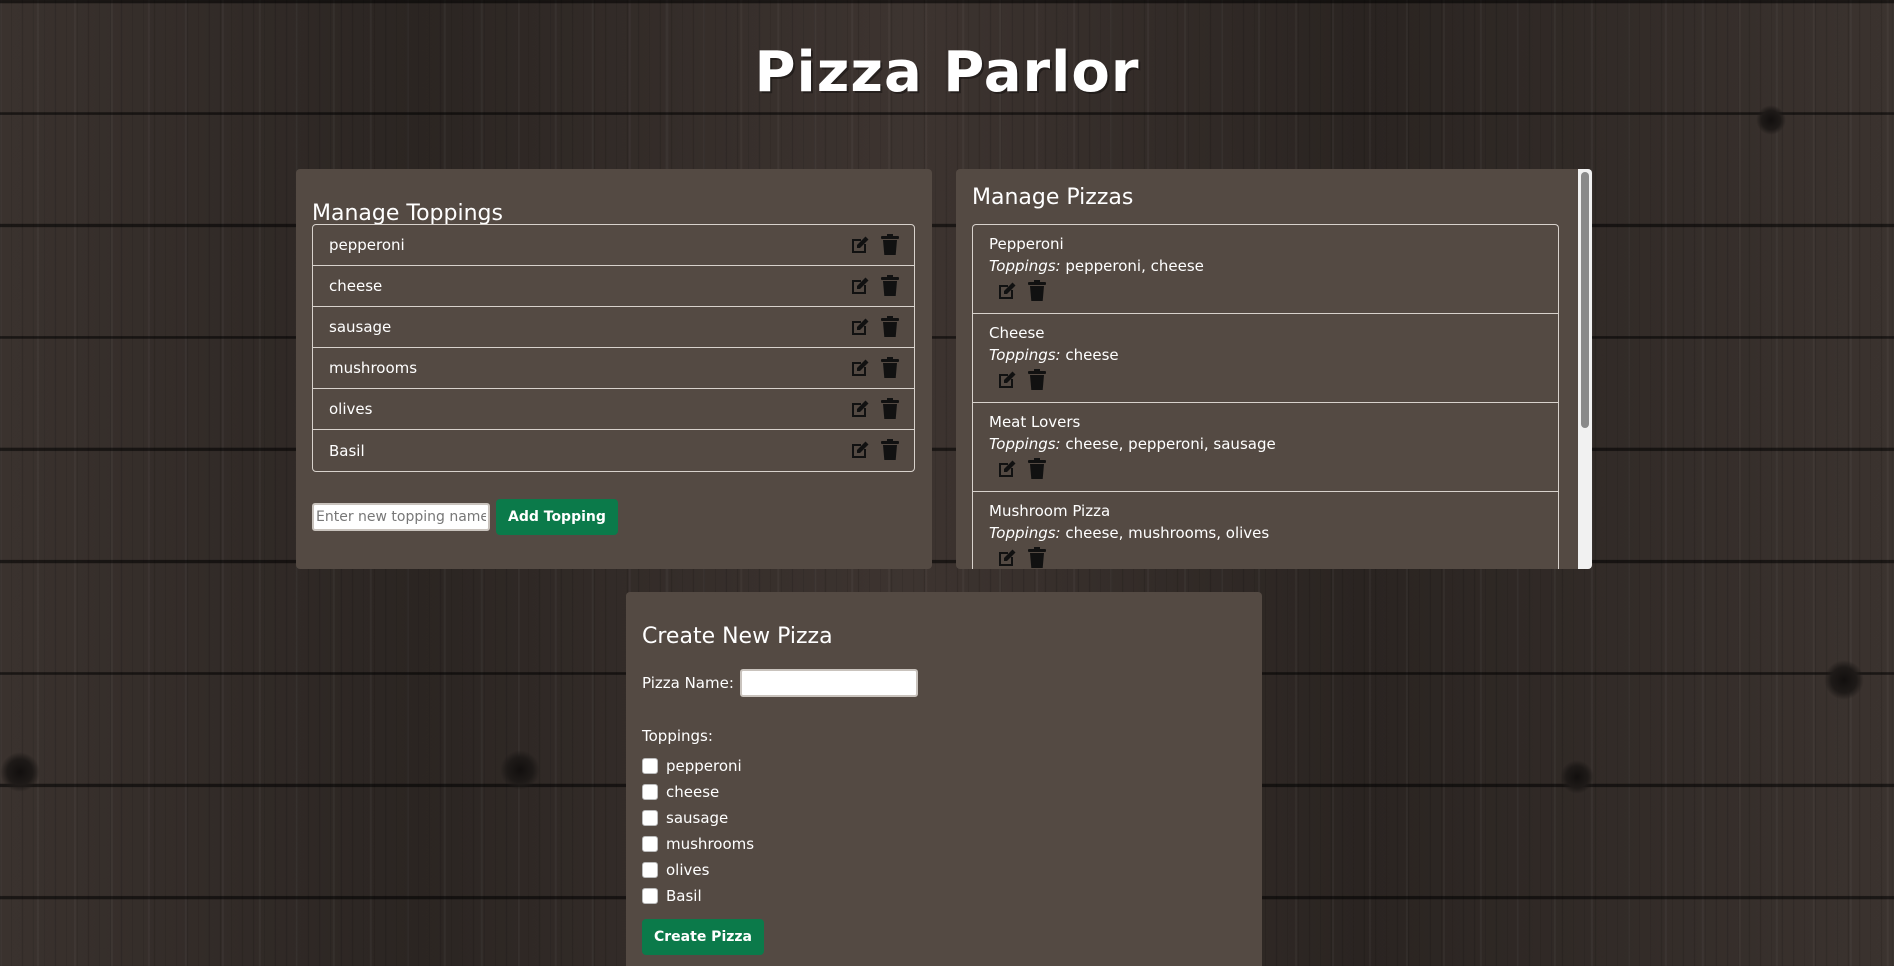 The width and height of the screenshot is (1894, 966). What do you see at coordinates (1265, 266) in the screenshot?
I see `pizza-toppings: Toppings: pepperoni, cheese` at bounding box center [1265, 266].